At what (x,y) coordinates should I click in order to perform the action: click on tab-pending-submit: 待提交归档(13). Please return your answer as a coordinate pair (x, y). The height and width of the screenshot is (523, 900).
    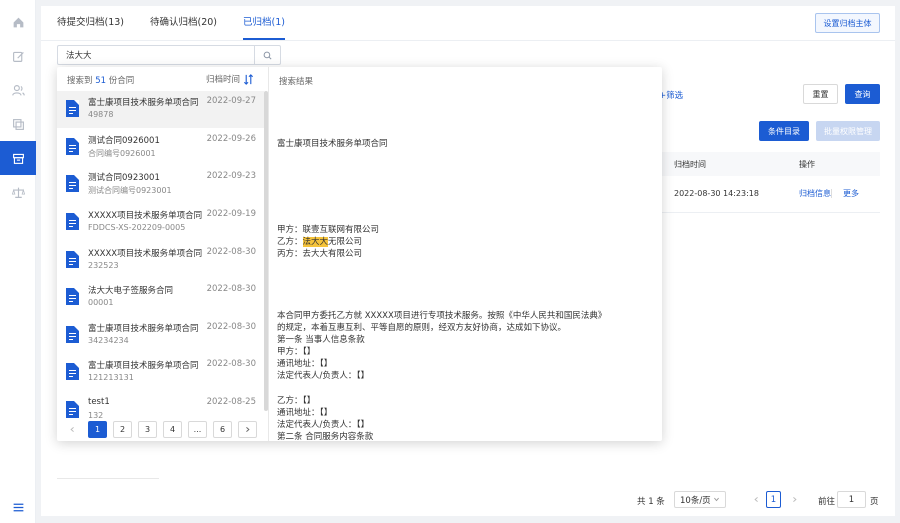
    Looking at the image, I should click on (90, 23).